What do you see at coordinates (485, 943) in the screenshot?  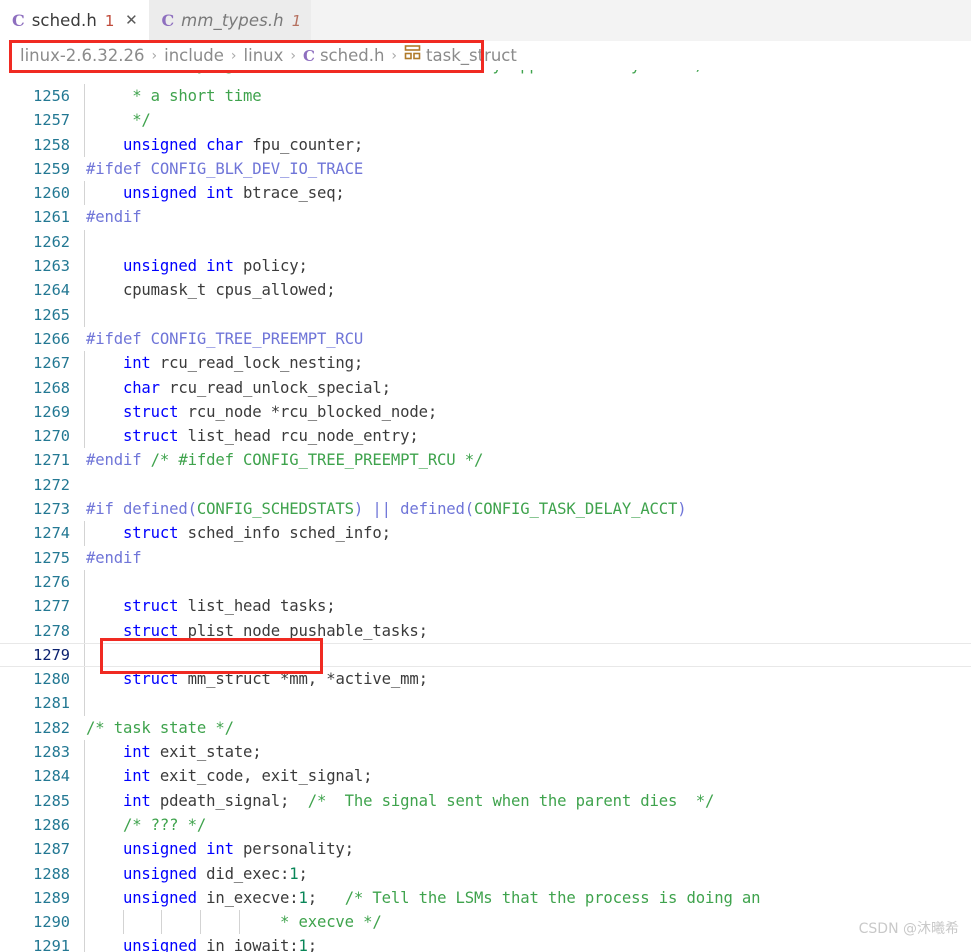 I see `code-line: 1291 unsigned in_iowait:1;` at bounding box center [485, 943].